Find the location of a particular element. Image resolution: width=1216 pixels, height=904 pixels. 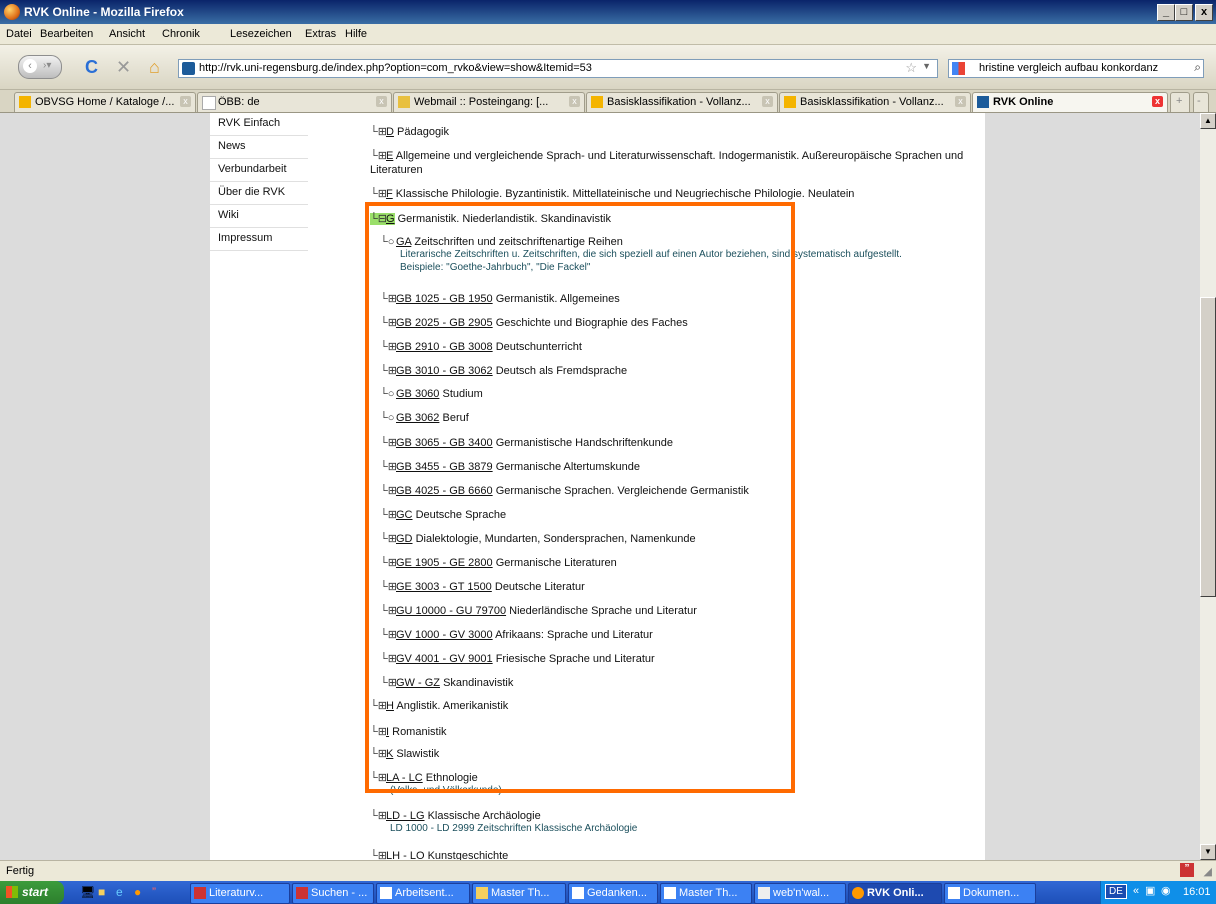

tab-webmail: Webmail :: Posteingang: [... x is located at coordinates (489, 102).